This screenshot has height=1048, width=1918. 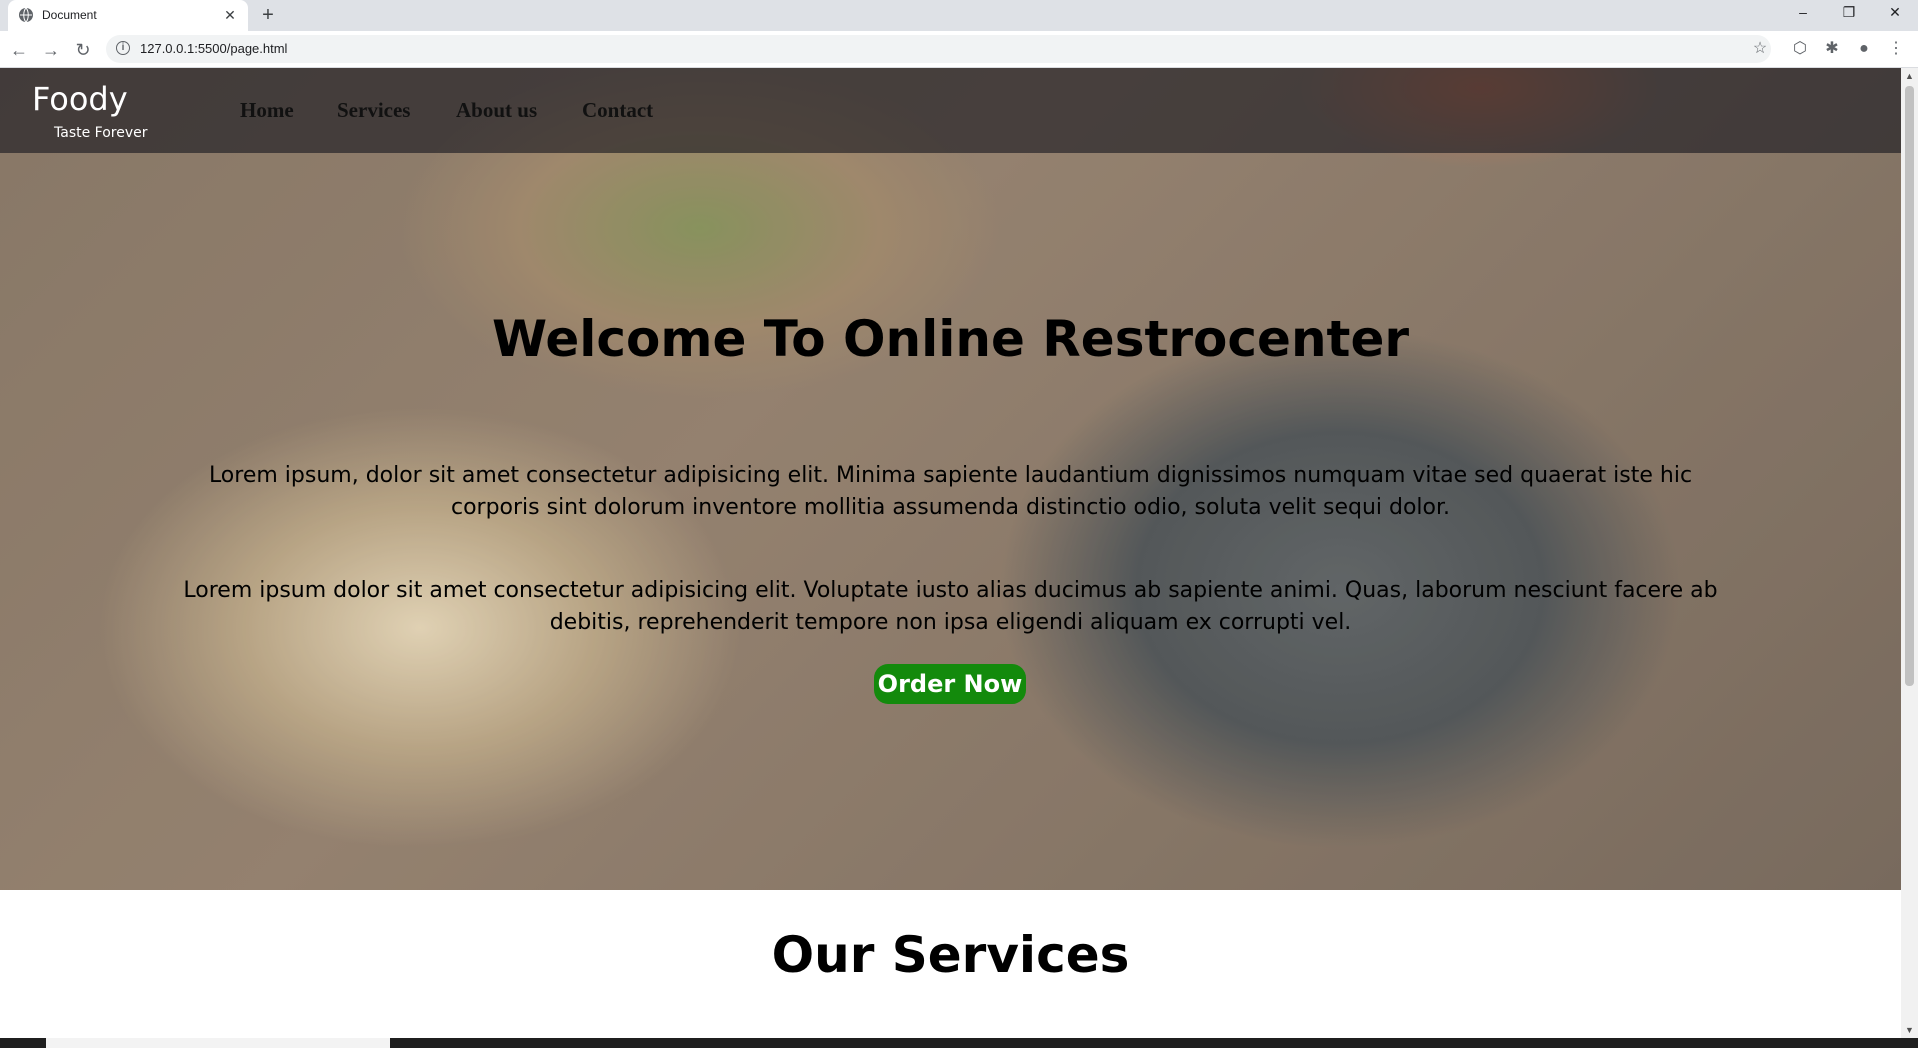 What do you see at coordinates (1895, 13) in the screenshot?
I see `close-window-button: ✕` at bounding box center [1895, 13].